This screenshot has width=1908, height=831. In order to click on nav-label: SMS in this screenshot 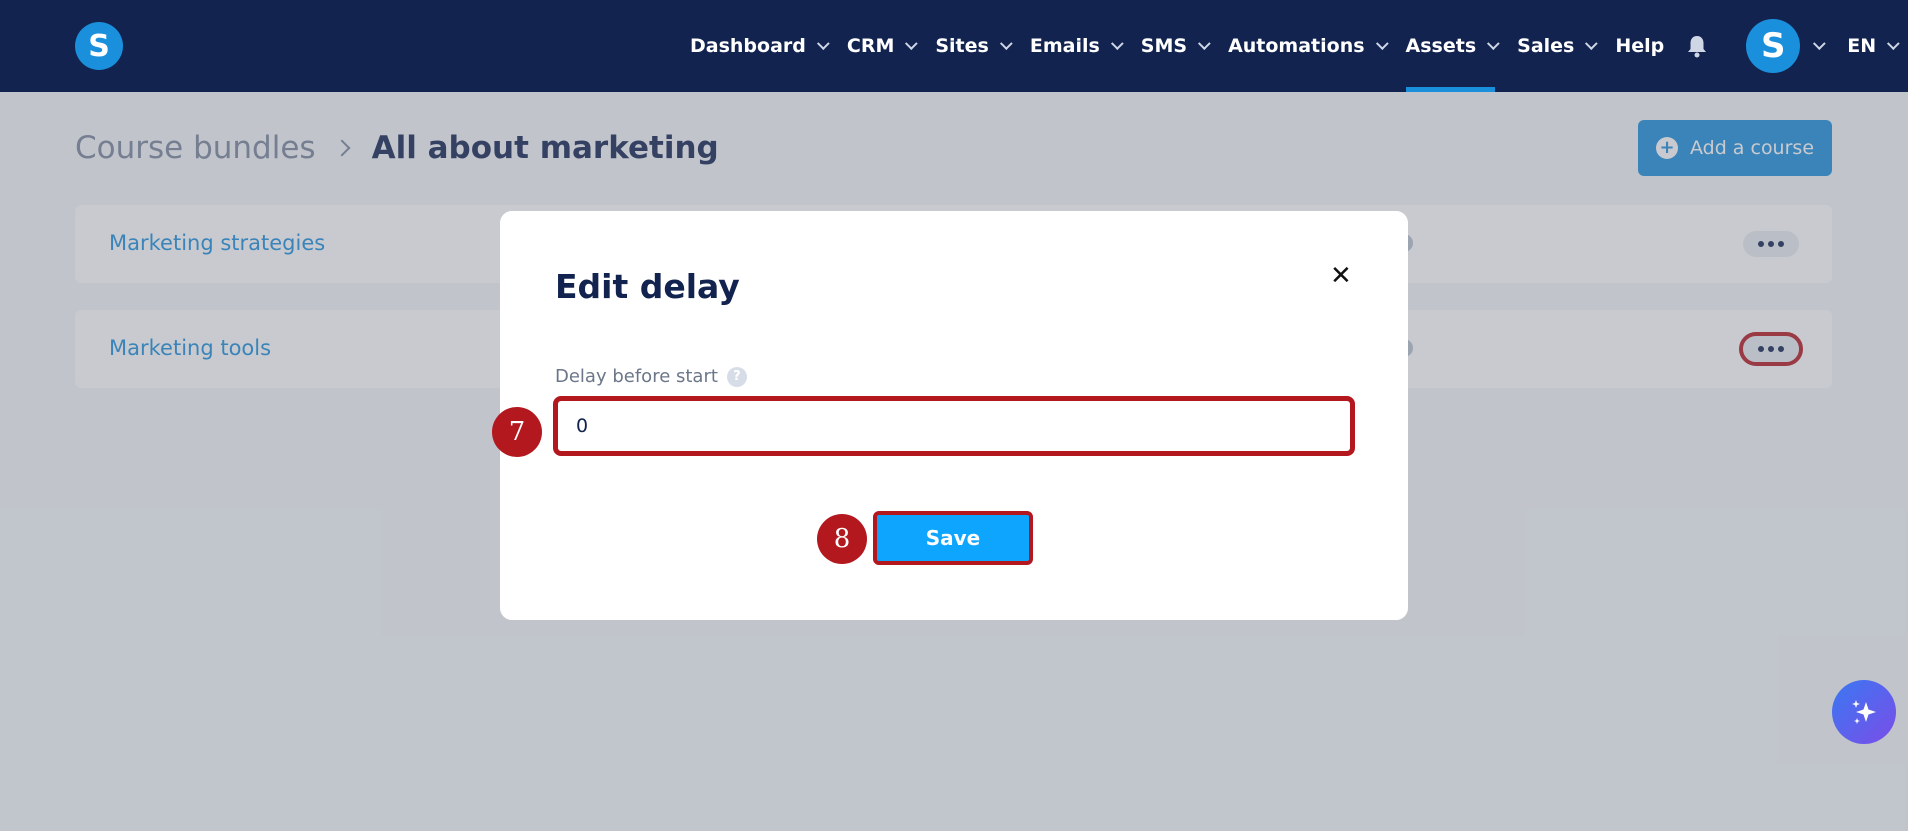, I will do `click(1164, 46)`.